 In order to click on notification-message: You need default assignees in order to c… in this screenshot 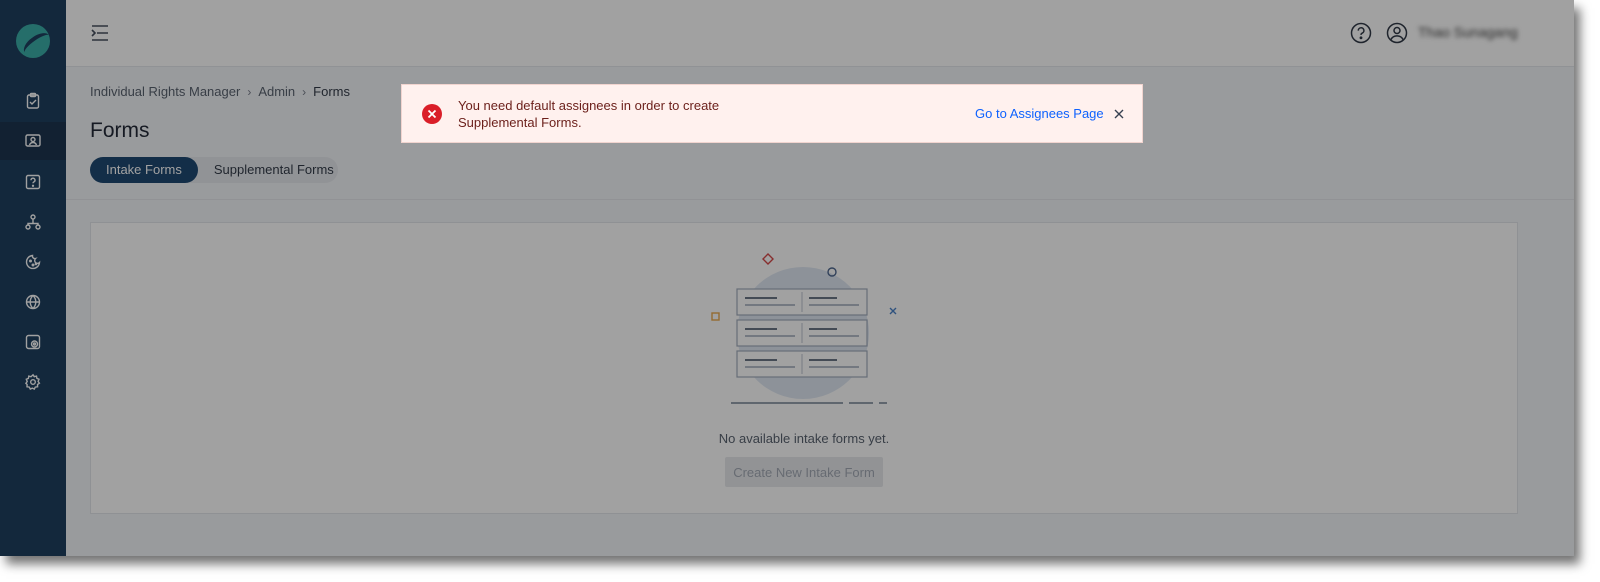, I will do `click(589, 114)`.